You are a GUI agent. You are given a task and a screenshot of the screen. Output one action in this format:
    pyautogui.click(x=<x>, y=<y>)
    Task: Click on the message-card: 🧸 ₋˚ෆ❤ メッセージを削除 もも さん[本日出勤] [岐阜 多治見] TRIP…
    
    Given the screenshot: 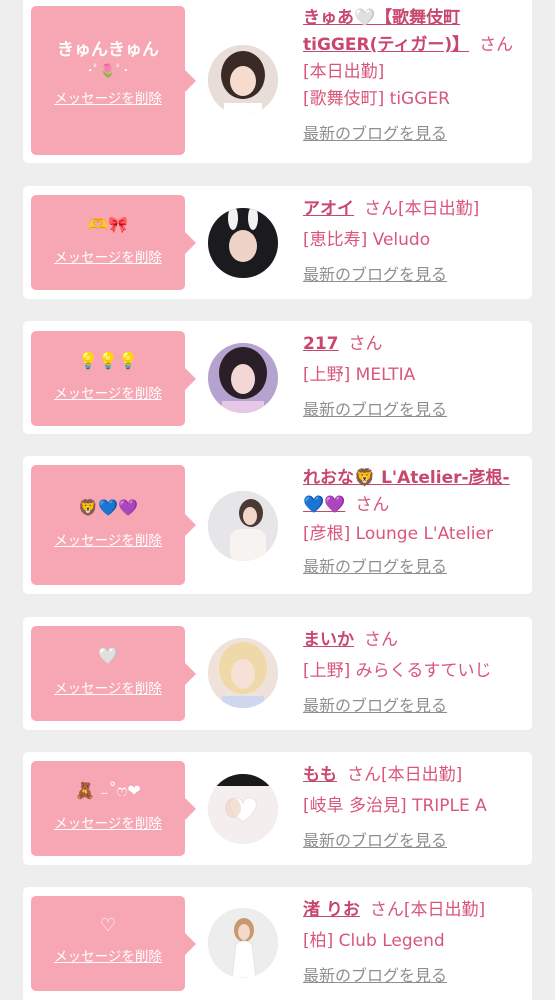 What is the action you would take?
    pyautogui.click(x=277, y=808)
    